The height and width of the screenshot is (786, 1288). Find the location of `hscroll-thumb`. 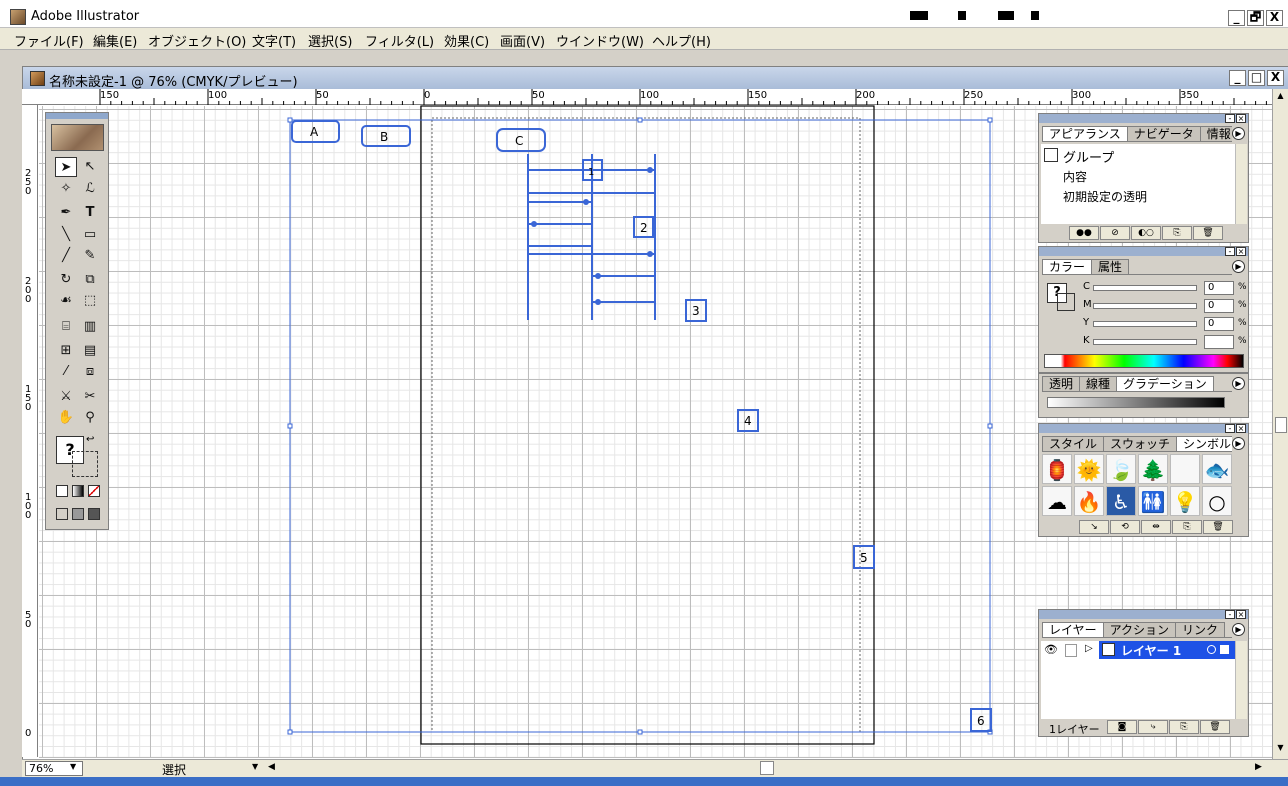

hscroll-thumb is located at coordinates (767, 768).